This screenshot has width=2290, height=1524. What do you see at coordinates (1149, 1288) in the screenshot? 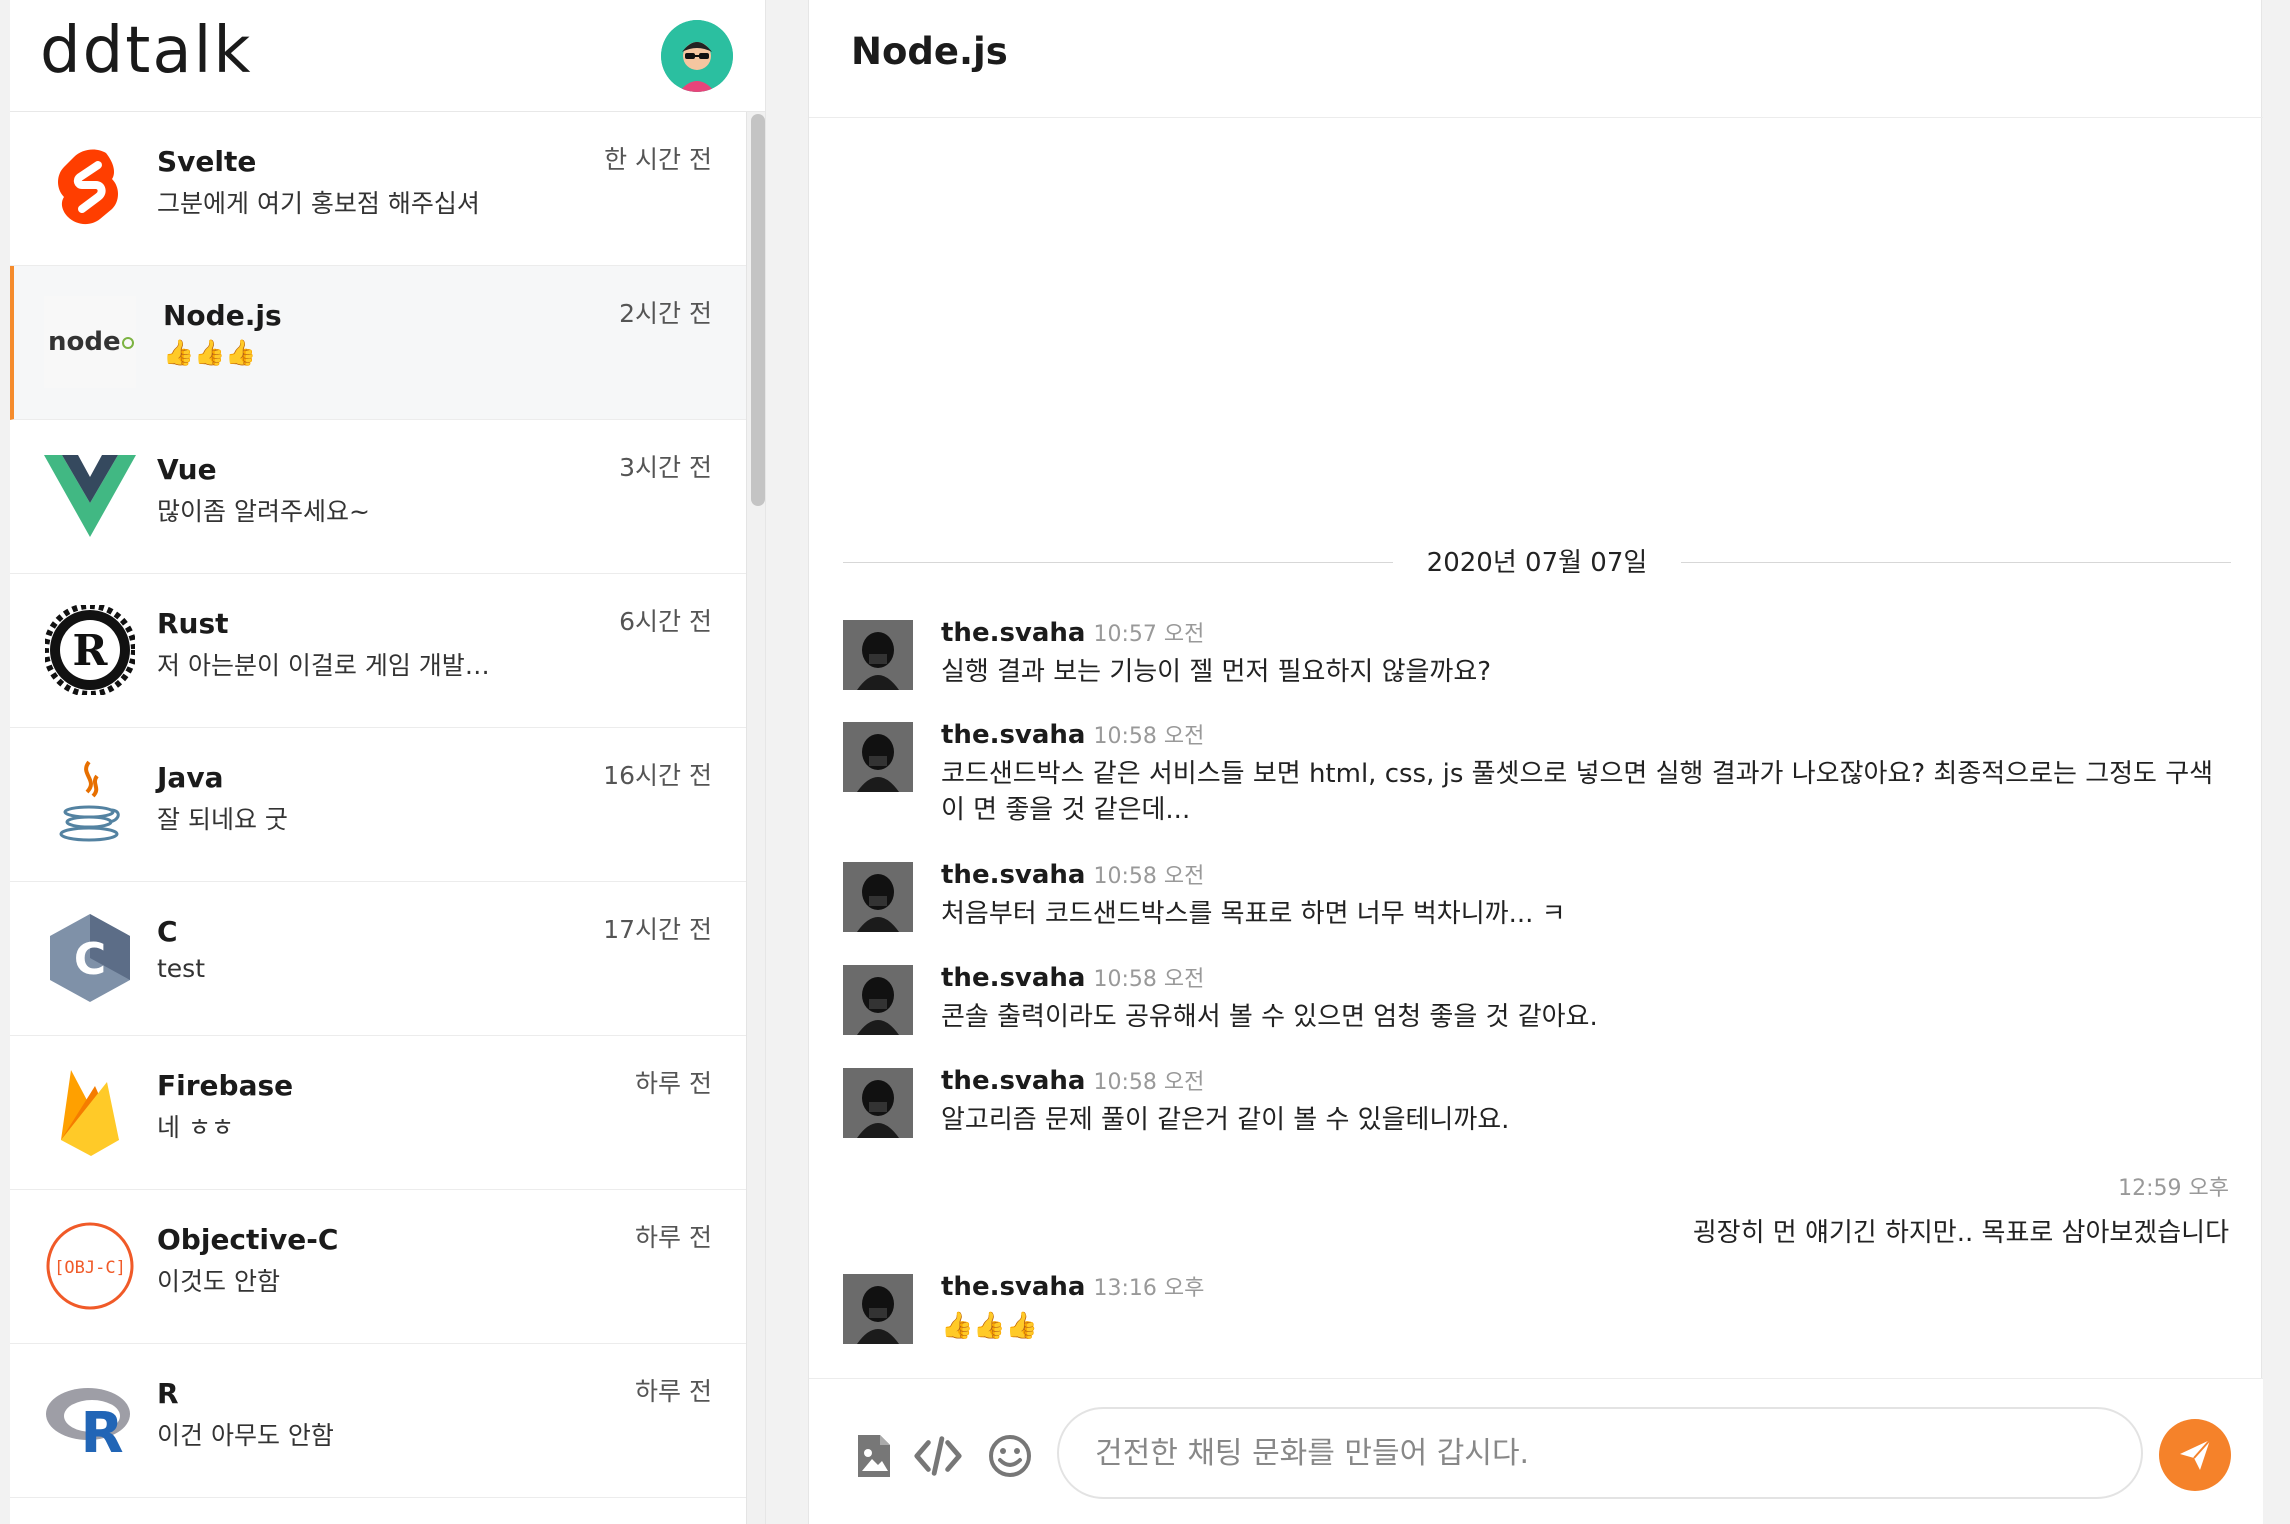
I see `message-time: 13:16 오후` at bounding box center [1149, 1288].